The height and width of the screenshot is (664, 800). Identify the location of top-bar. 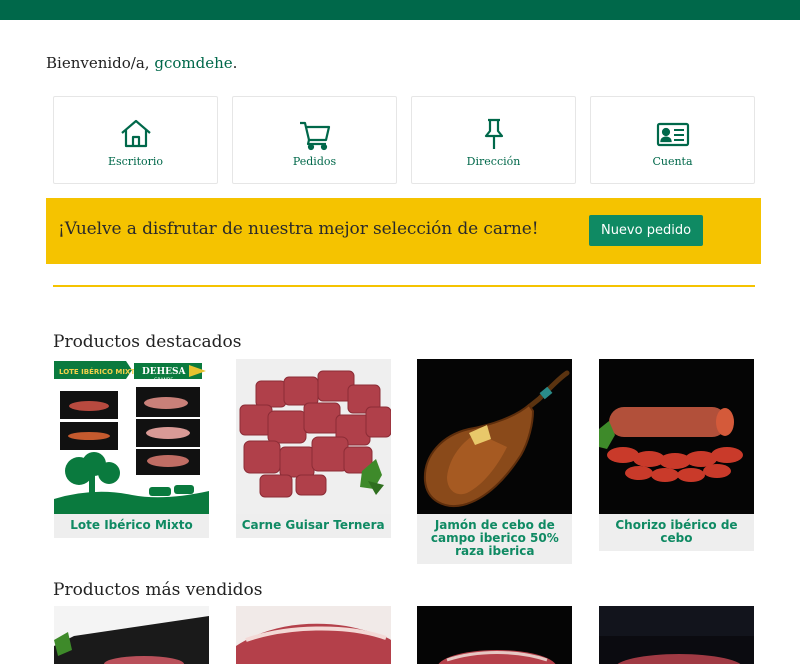
(400, 10).